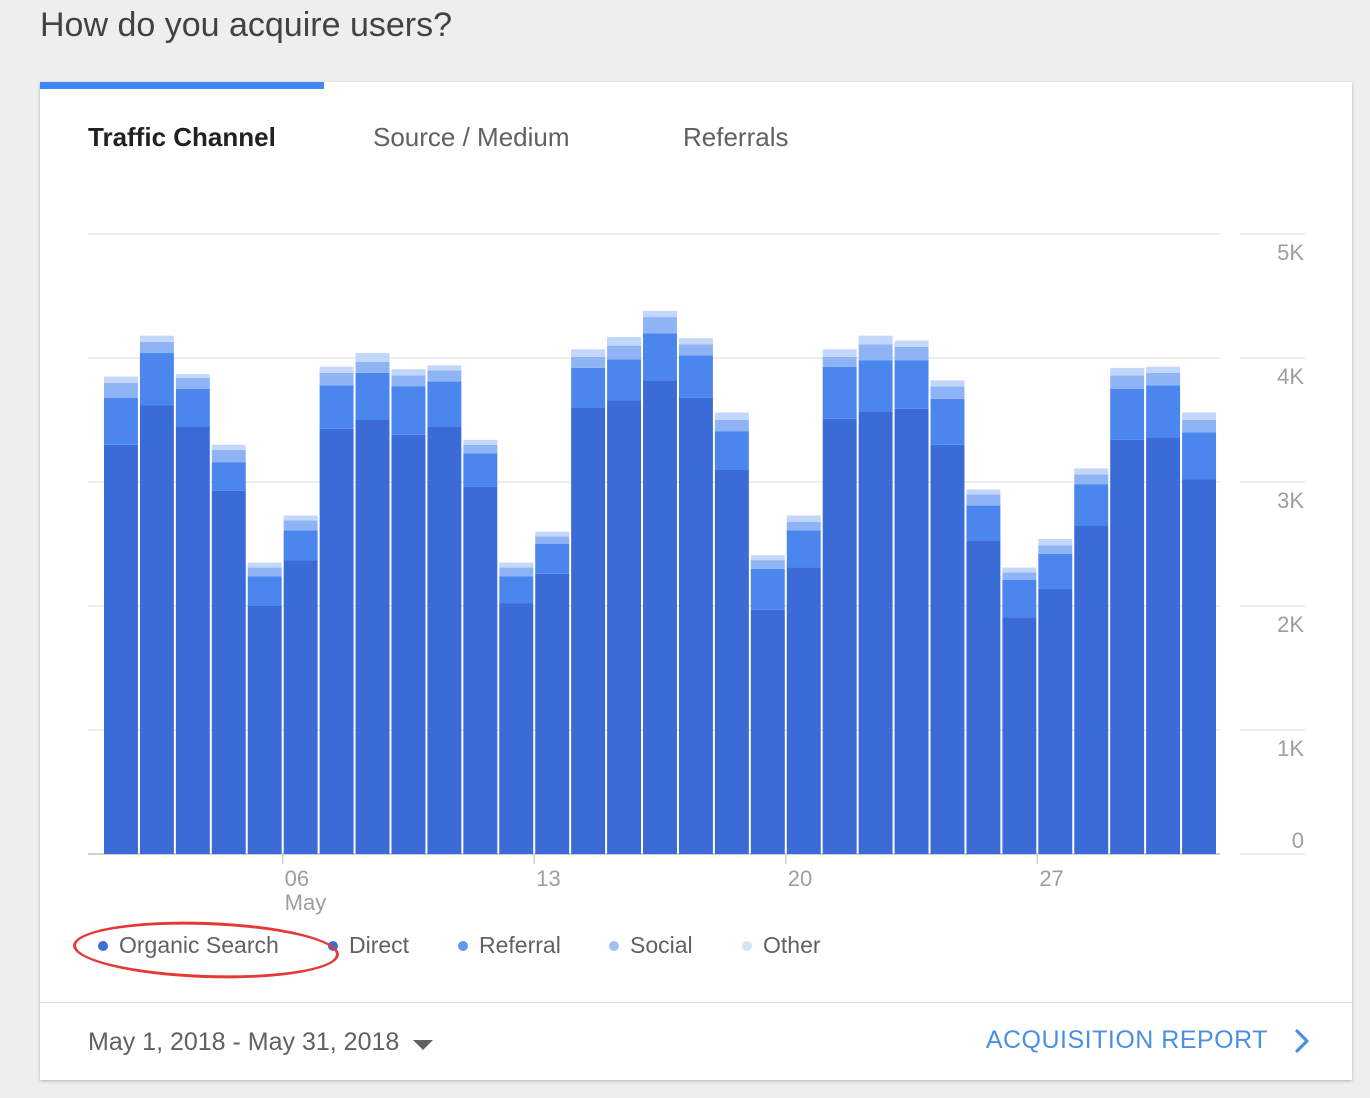 The height and width of the screenshot is (1098, 1370). What do you see at coordinates (368, 945) in the screenshot?
I see `legend-item-direct: Direct` at bounding box center [368, 945].